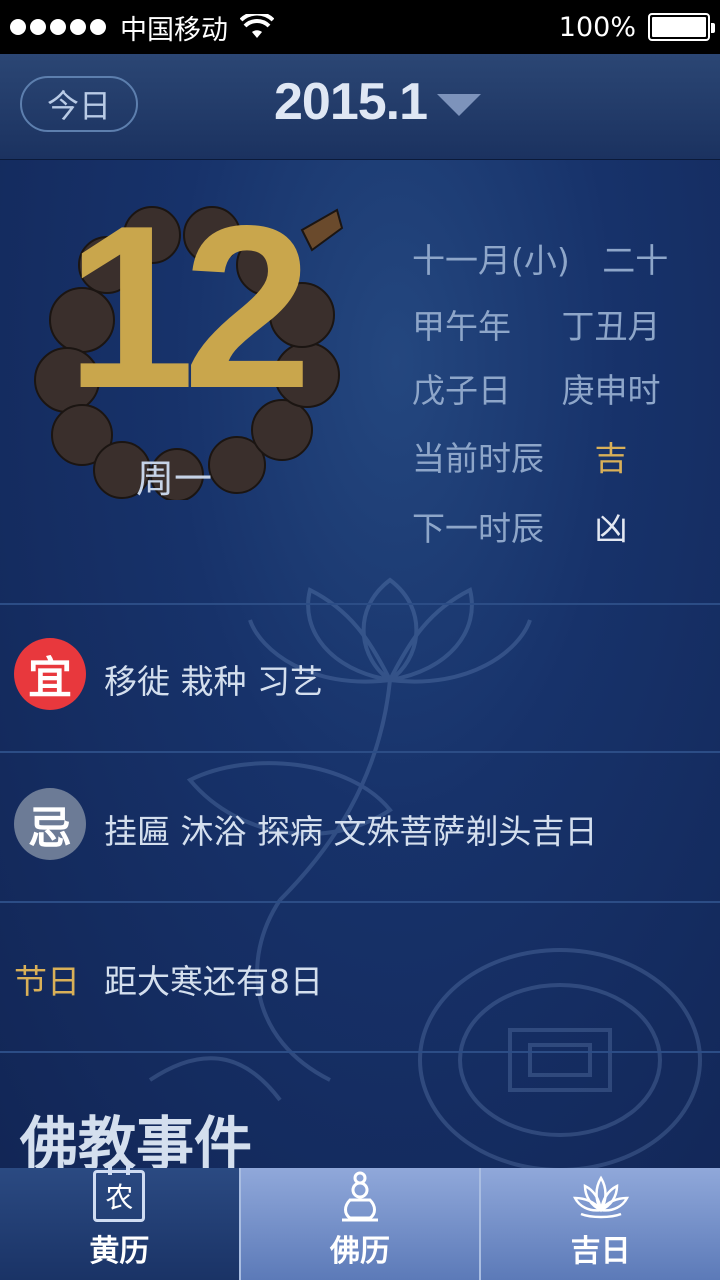 Image resolution: width=720 pixels, height=1280 pixels. What do you see at coordinates (360, 1196) in the screenshot?
I see `buddha-icon` at bounding box center [360, 1196].